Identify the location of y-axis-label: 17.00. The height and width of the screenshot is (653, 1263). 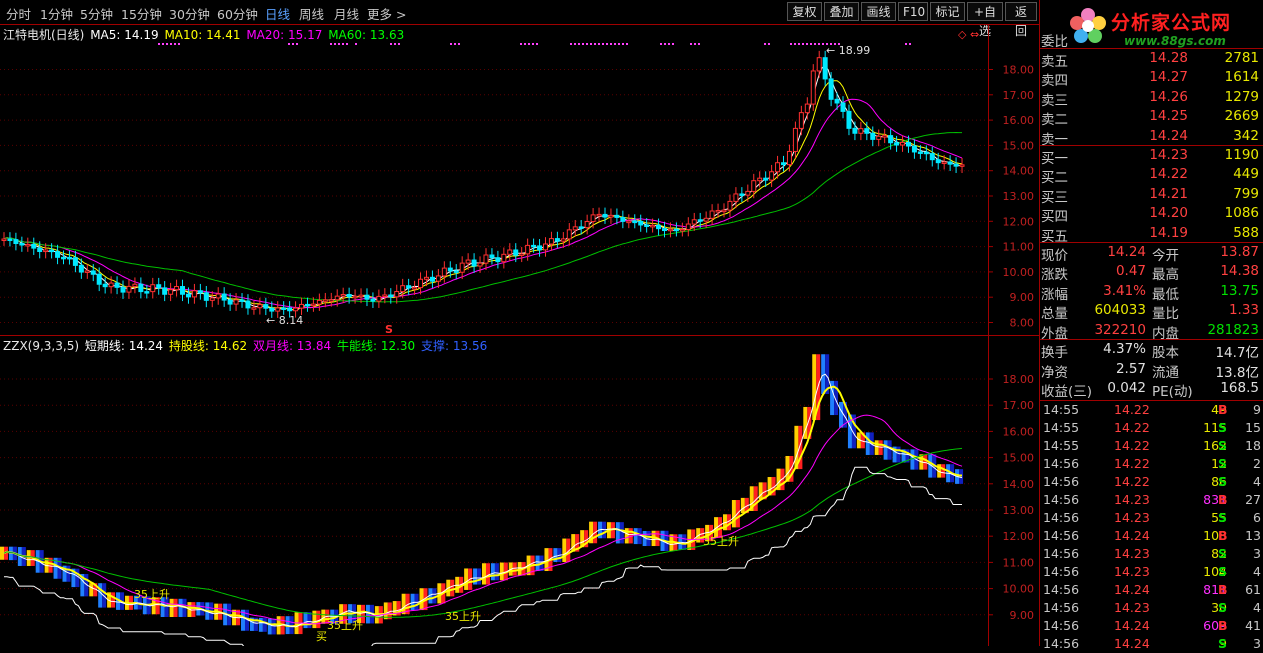
(1019, 405).